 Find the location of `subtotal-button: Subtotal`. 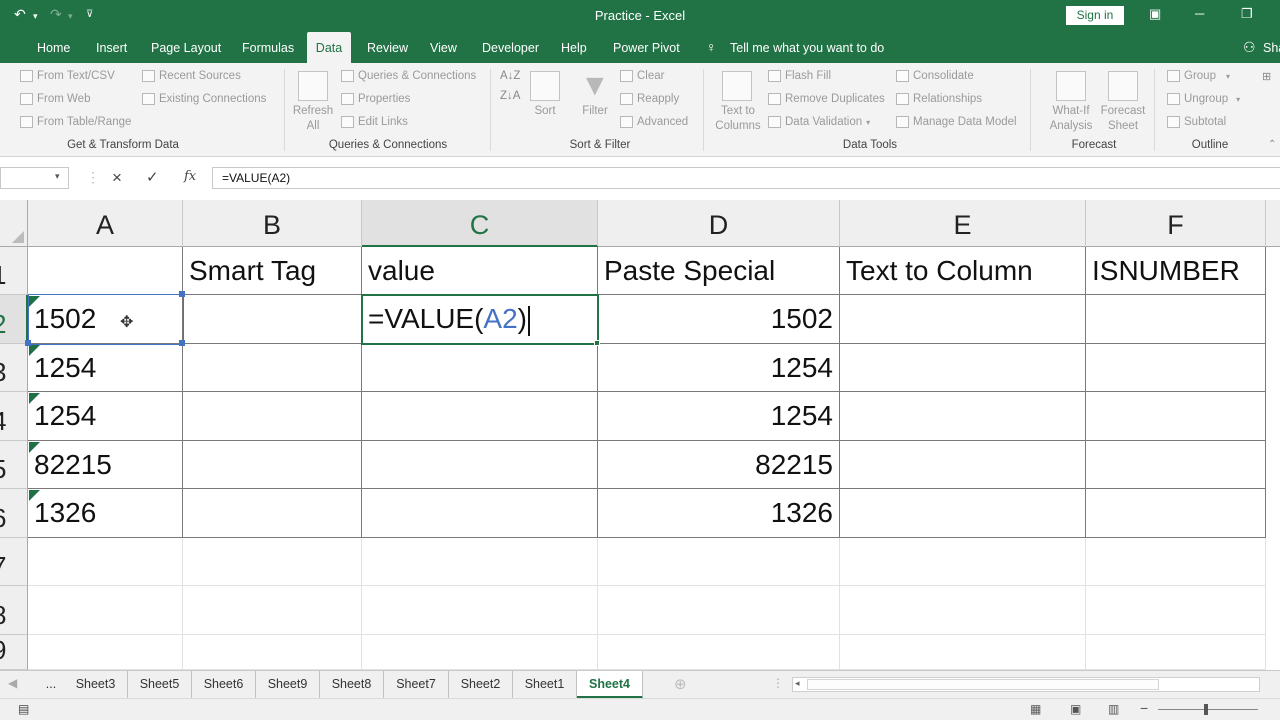

subtotal-button: Subtotal is located at coordinates (1196, 122).